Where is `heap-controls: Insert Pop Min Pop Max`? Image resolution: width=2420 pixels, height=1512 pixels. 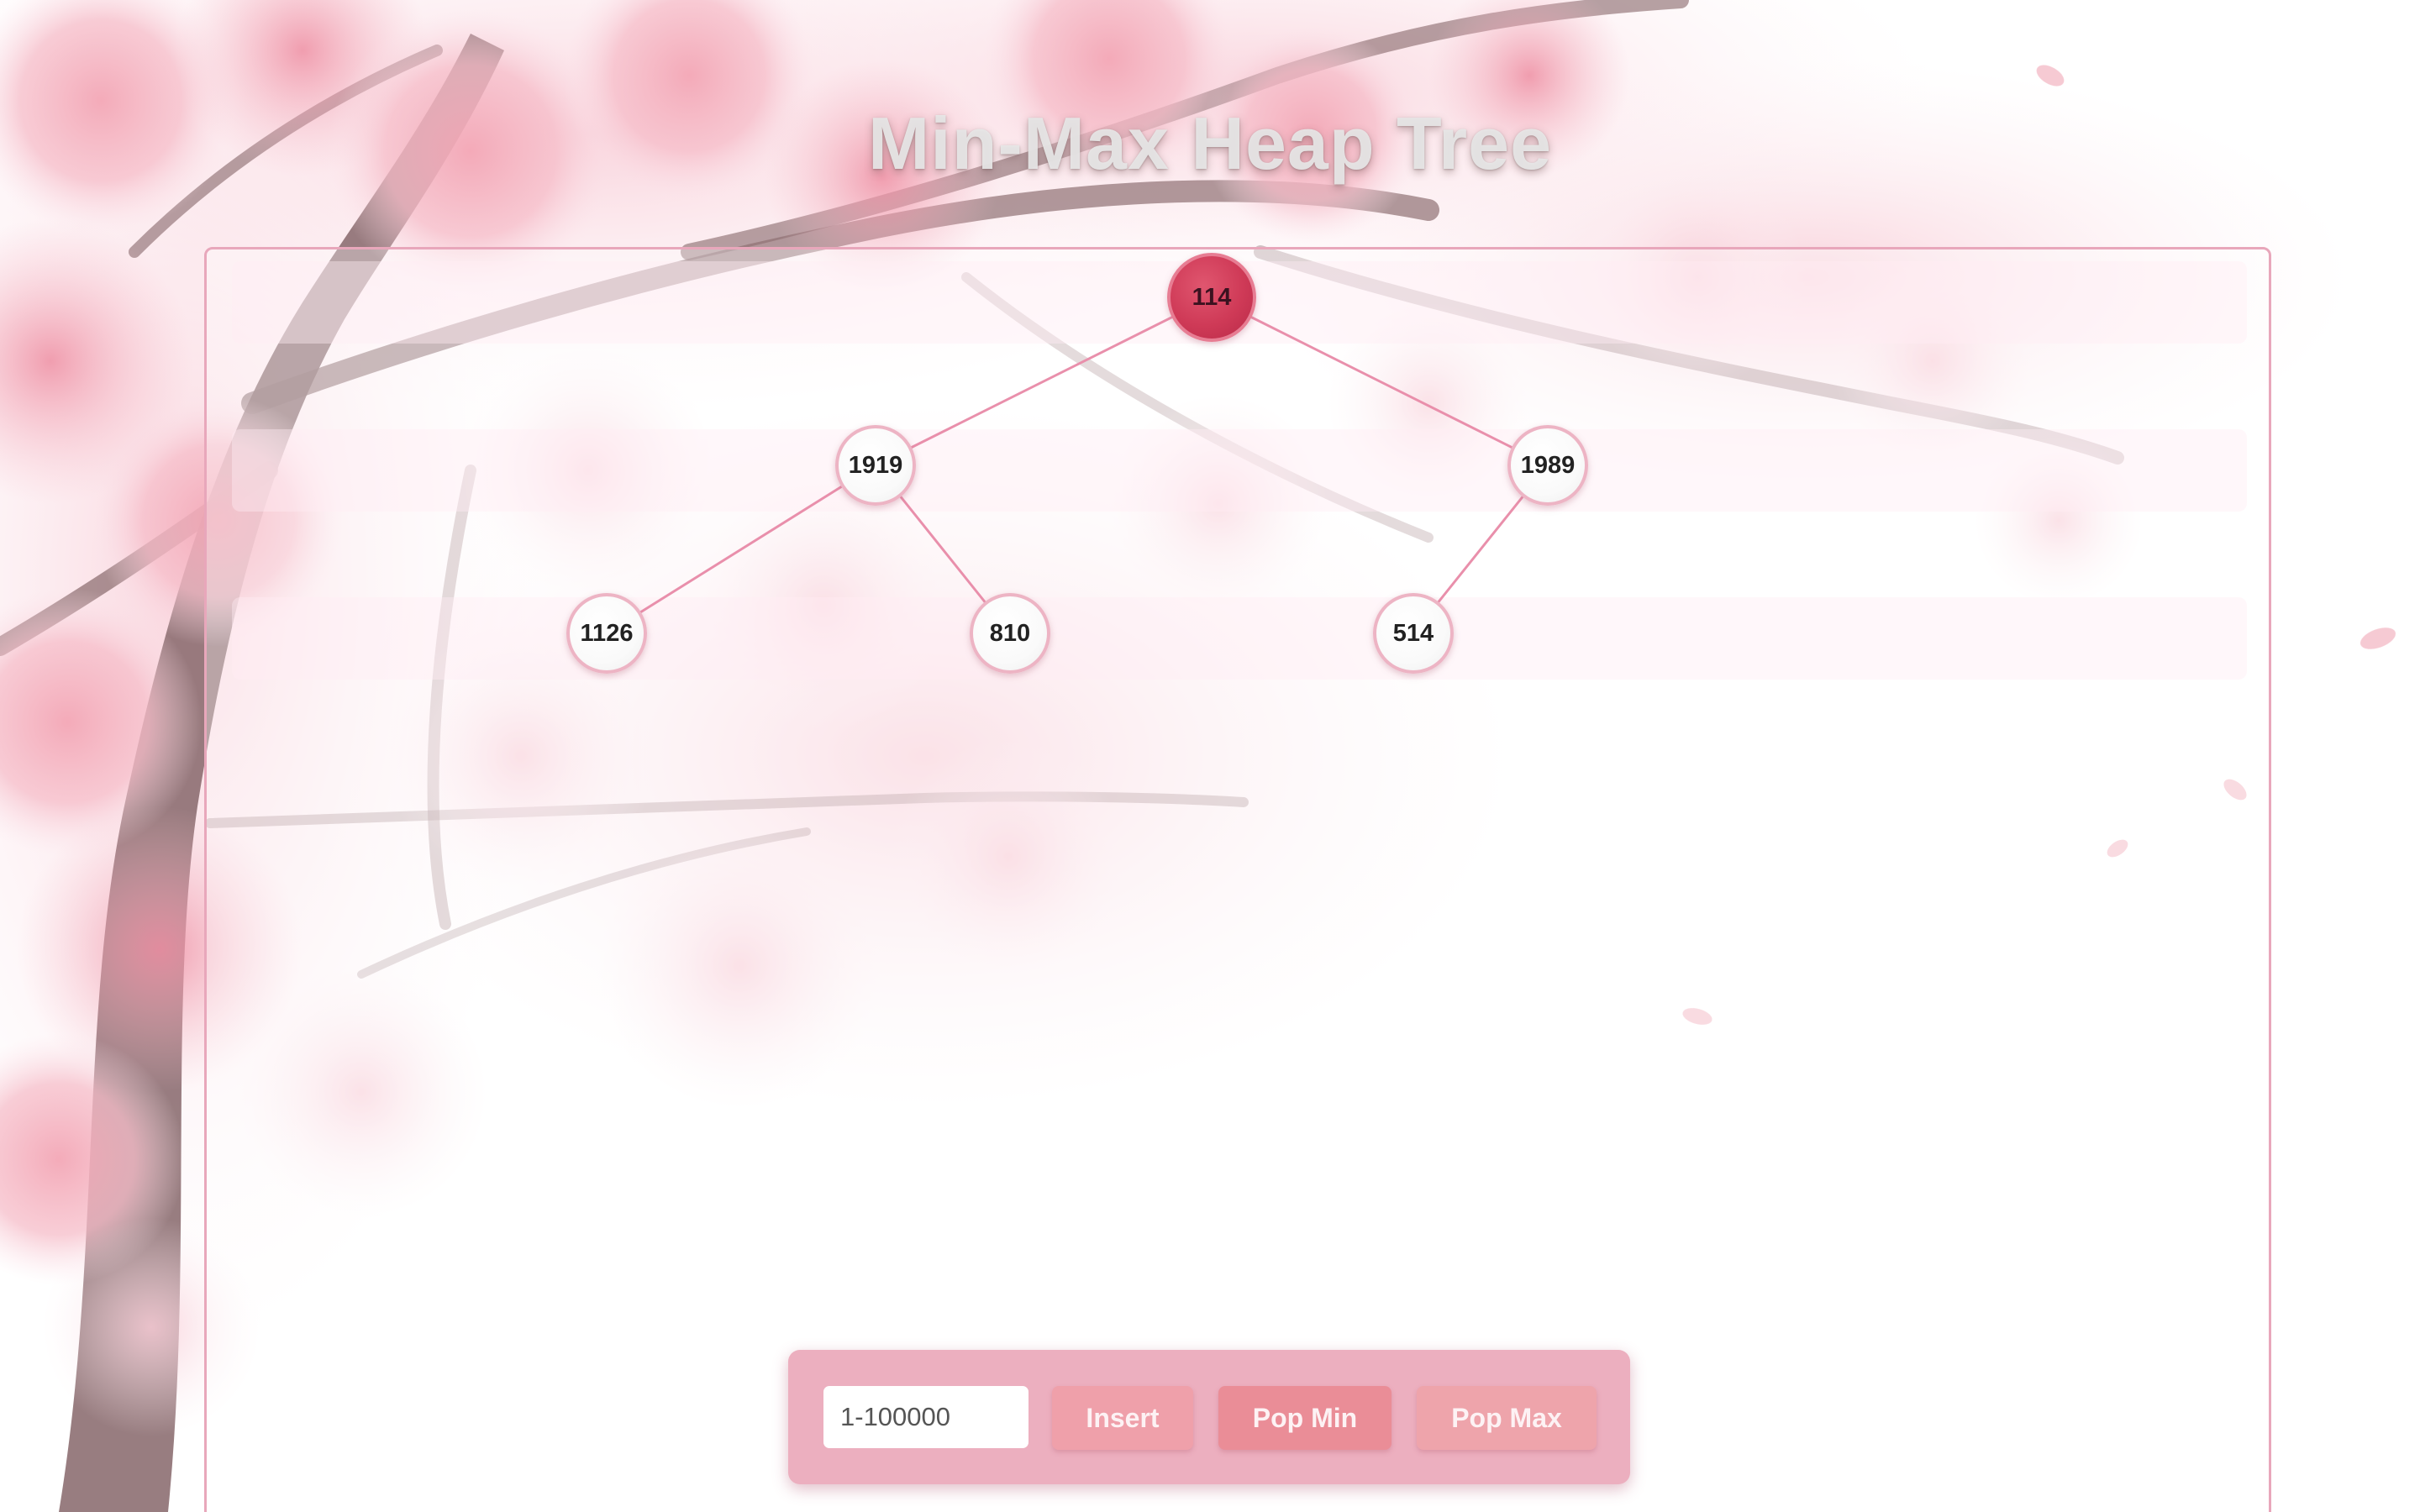
heap-controls: Insert Pop Min Pop Max is located at coordinates (1209, 1417).